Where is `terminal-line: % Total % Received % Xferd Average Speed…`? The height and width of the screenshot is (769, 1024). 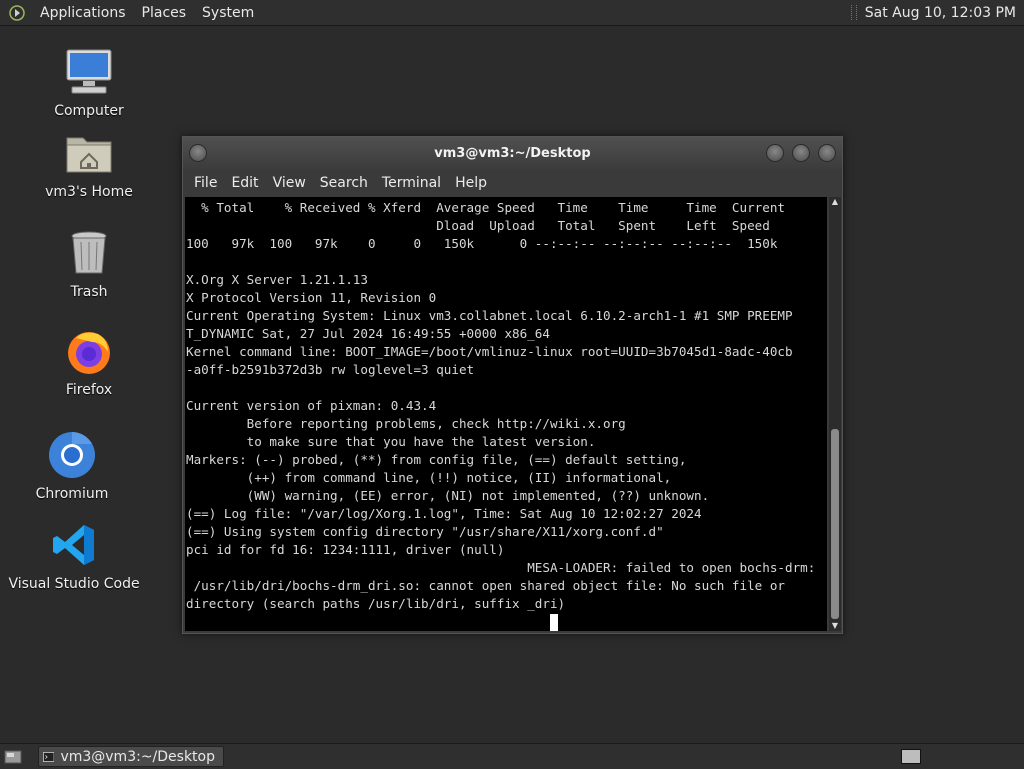 terminal-line: % Total % Received % Xferd Average Speed… is located at coordinates (485, 207).